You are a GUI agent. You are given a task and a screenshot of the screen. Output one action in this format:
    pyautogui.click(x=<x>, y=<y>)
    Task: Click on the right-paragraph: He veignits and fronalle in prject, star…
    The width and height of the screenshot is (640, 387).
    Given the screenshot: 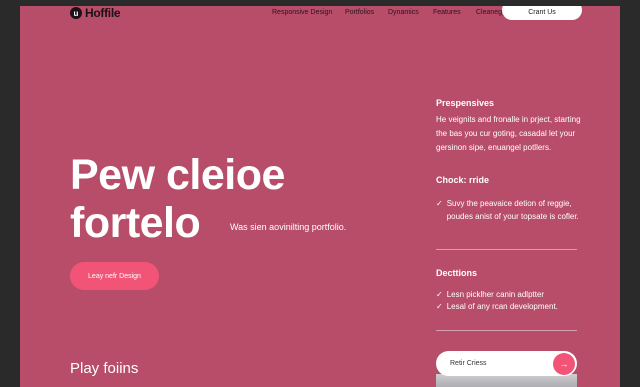 What is the action you would take?
    pyautogui.click(x=508, y=133)
    